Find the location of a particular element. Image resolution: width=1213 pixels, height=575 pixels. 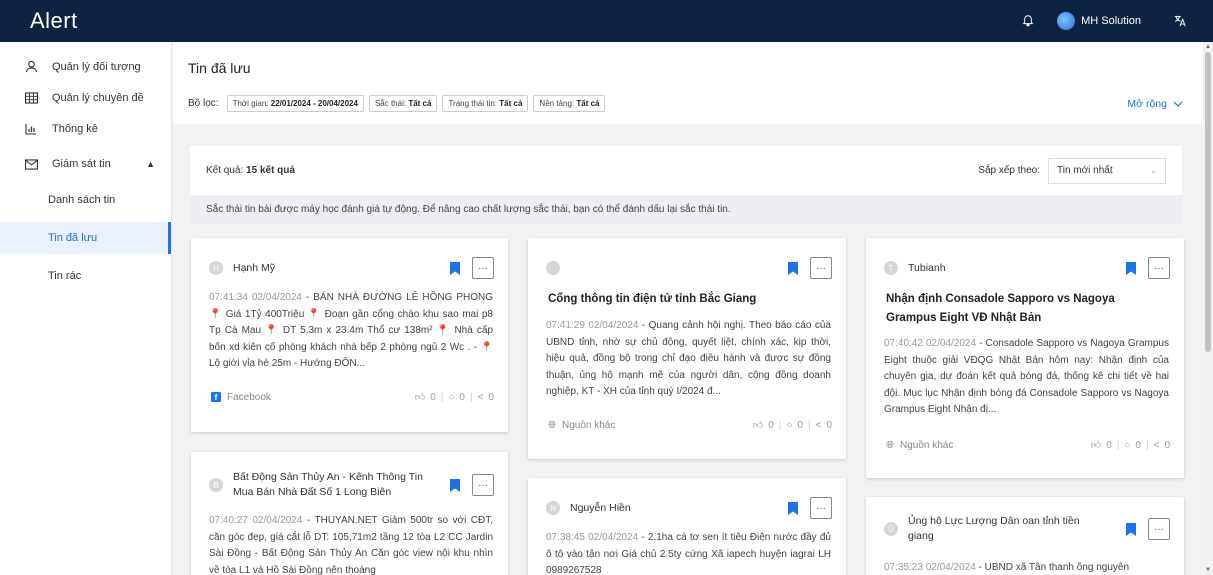

table-icon is located at coordinates (31, 98).